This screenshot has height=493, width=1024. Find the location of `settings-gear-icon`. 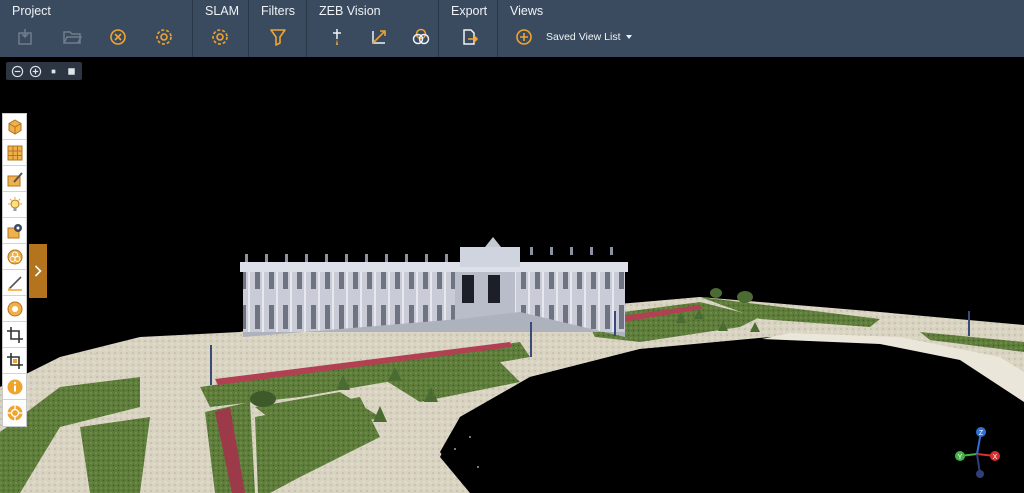

settings-gear-icon is located at coordinates (164, 37).